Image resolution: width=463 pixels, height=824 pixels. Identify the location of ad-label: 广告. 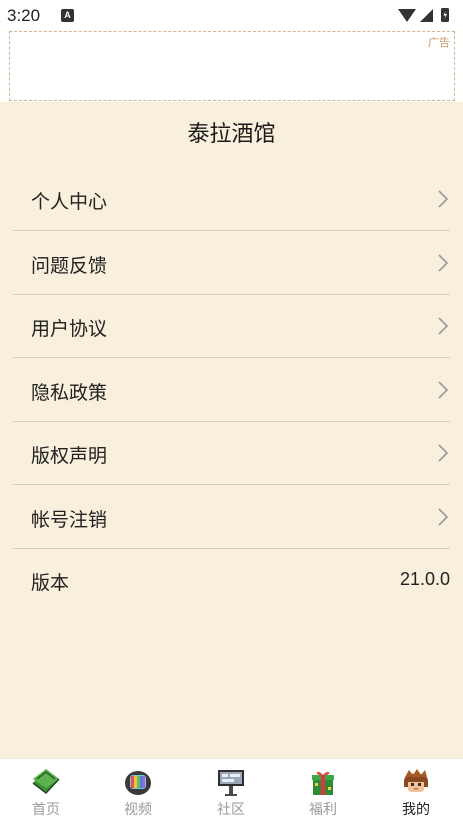
(439, 42).